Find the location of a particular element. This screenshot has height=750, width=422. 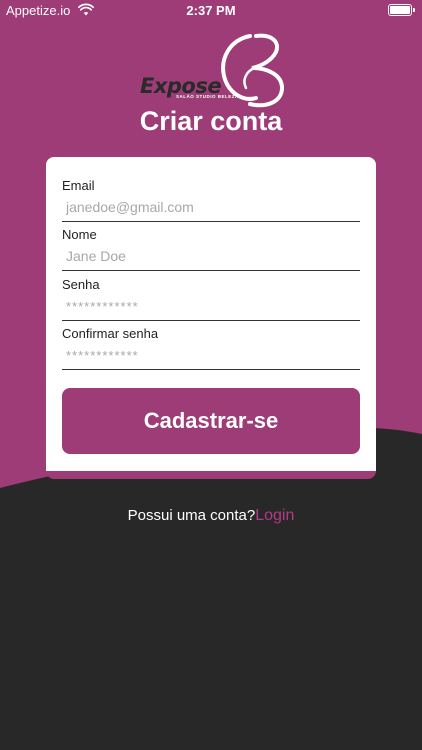

login-question: Possui uma conta? is located at coordinates (191, 515).